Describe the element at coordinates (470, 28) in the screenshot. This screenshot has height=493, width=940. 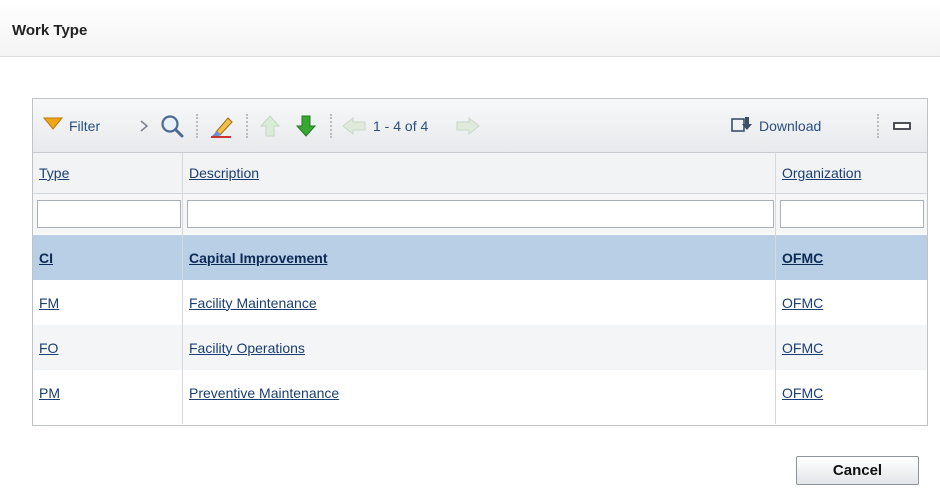
I see `dialog-header: Work Type` at that location.